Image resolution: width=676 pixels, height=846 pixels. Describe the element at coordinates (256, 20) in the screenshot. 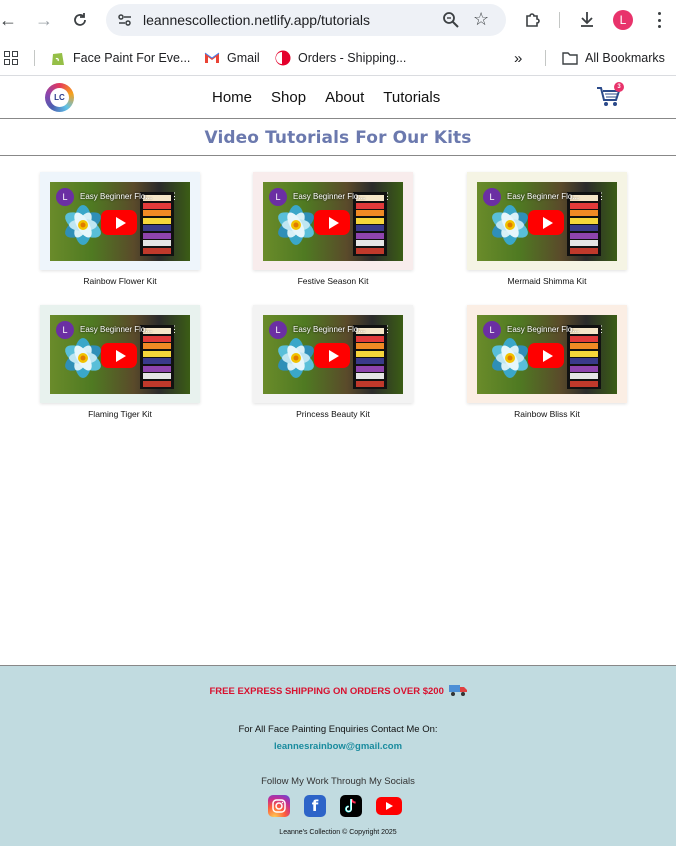

I see `url-text: leannescollection.netlify.app/tutorials` at that location.